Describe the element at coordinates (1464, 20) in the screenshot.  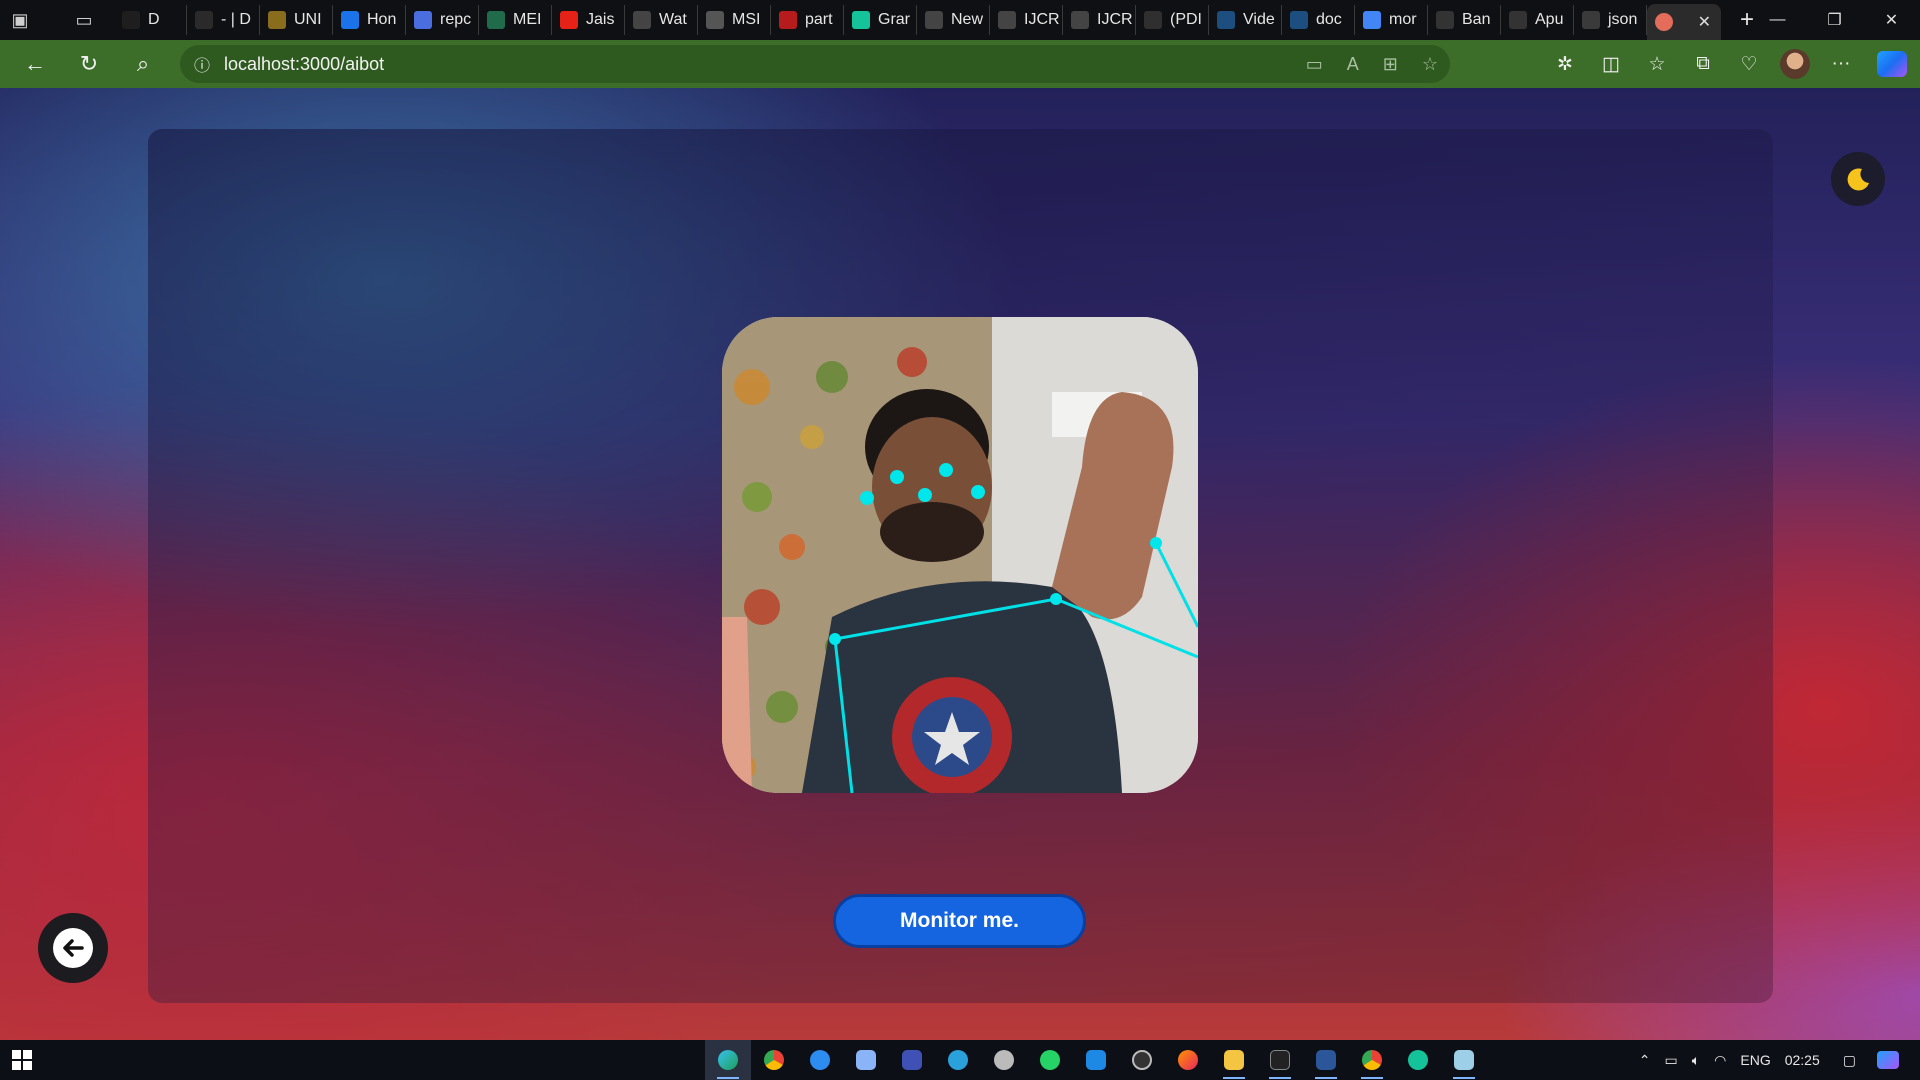
I see `browser-tab: Ban` at that location.